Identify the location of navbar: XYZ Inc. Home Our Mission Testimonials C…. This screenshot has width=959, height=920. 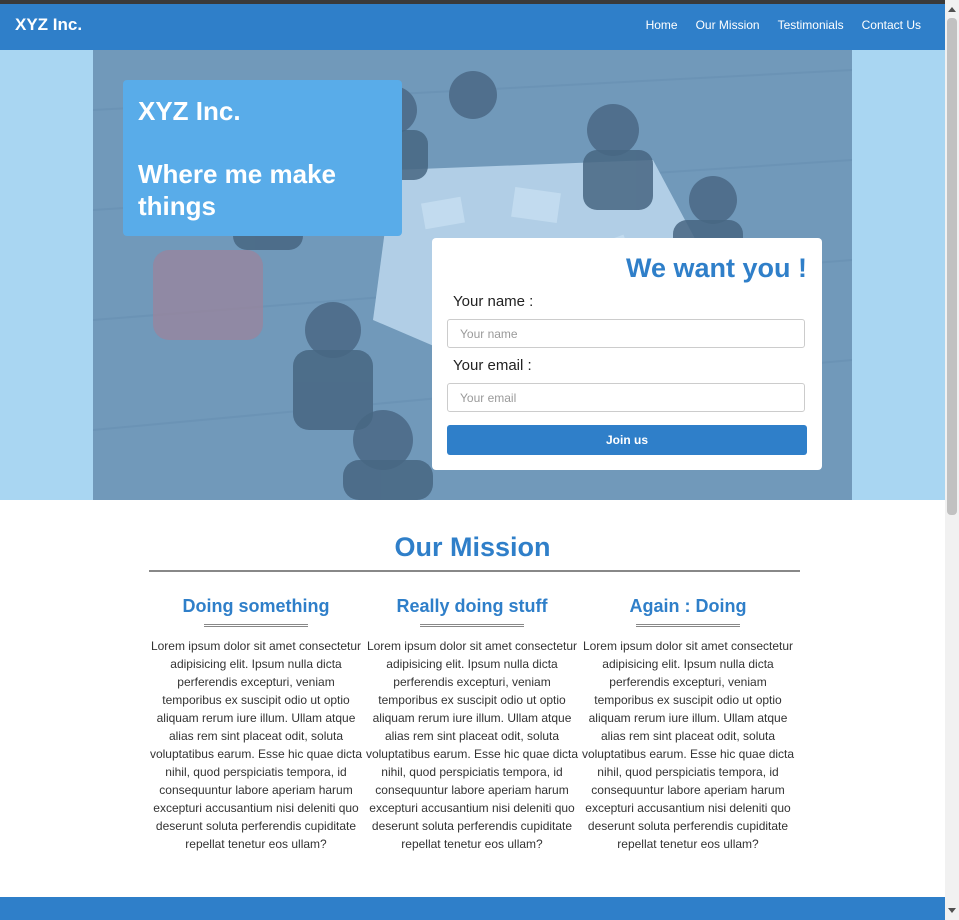
(472, 27).